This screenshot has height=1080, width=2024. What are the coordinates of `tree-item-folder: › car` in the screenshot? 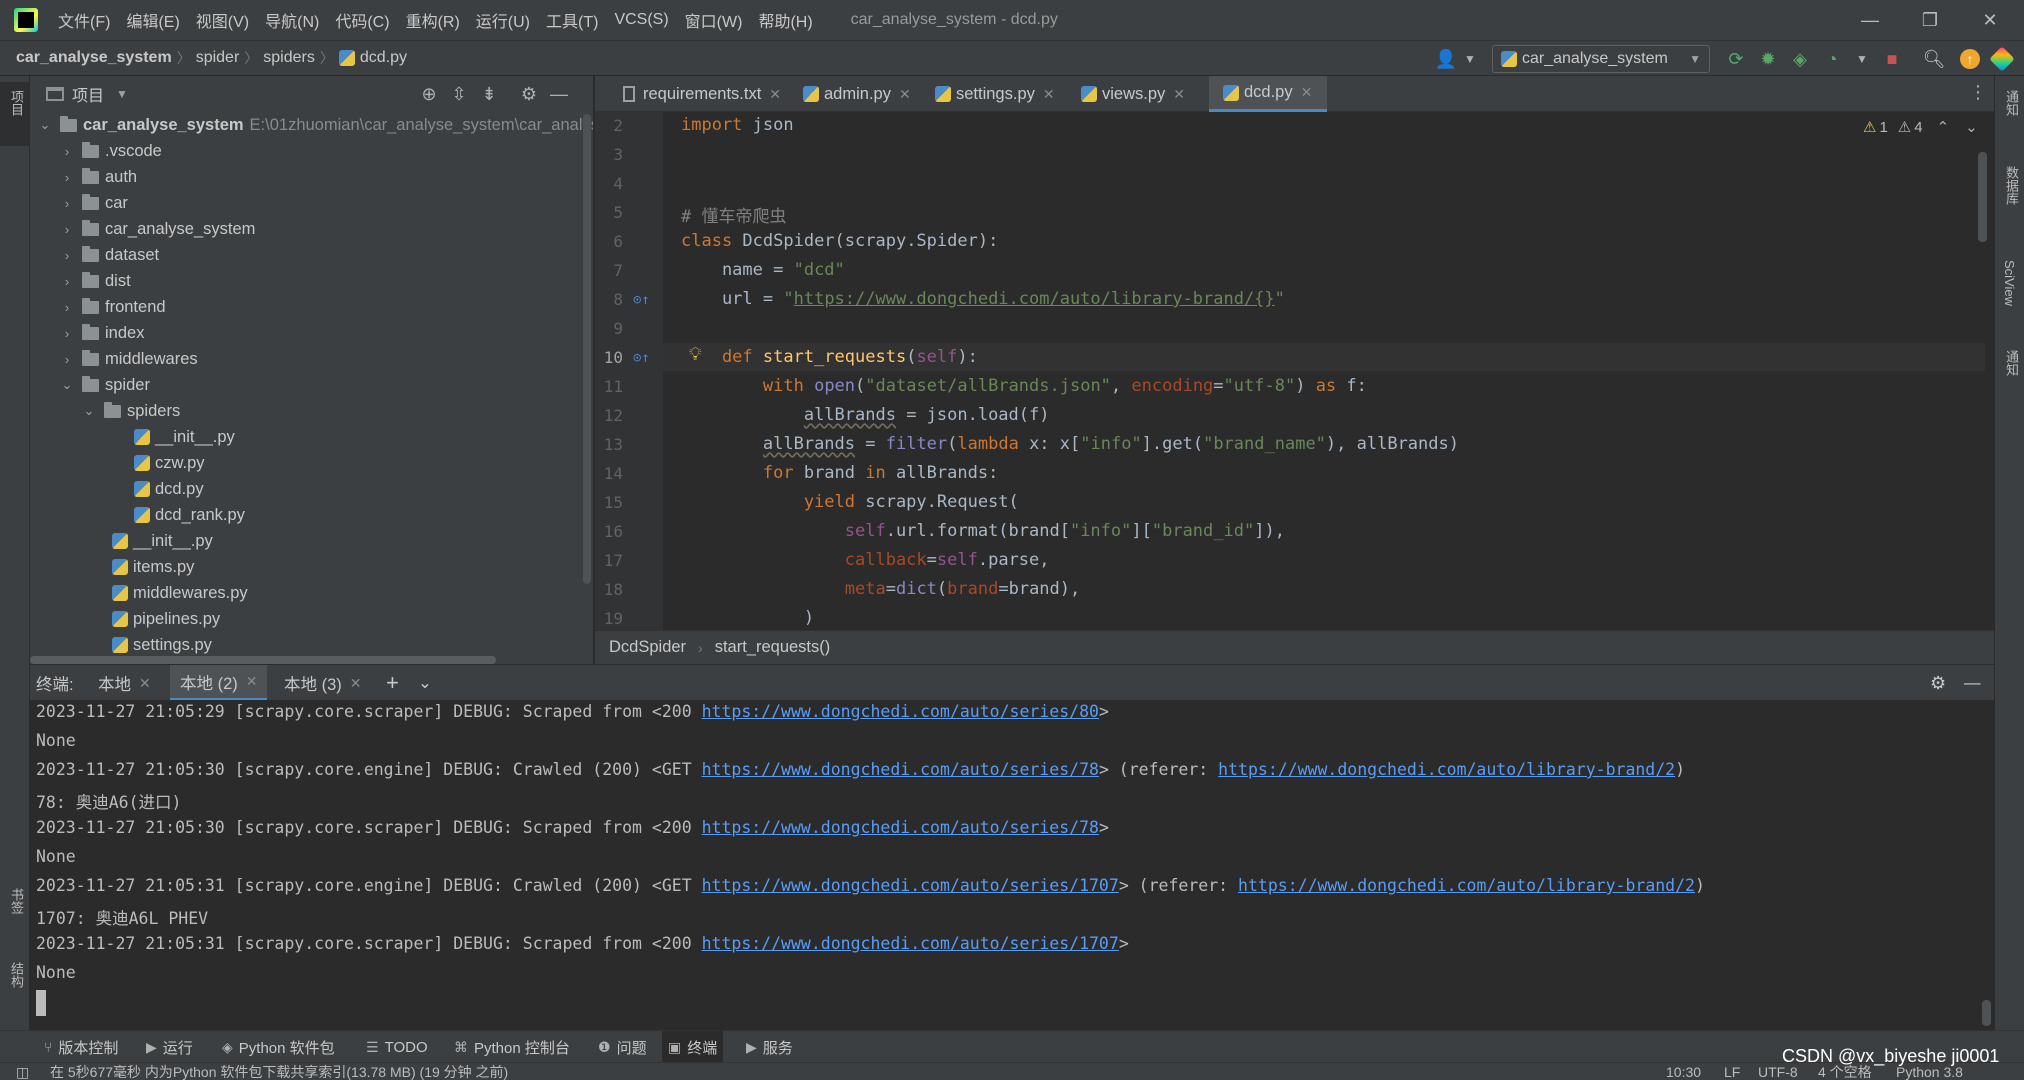 It's located at (94, 203).